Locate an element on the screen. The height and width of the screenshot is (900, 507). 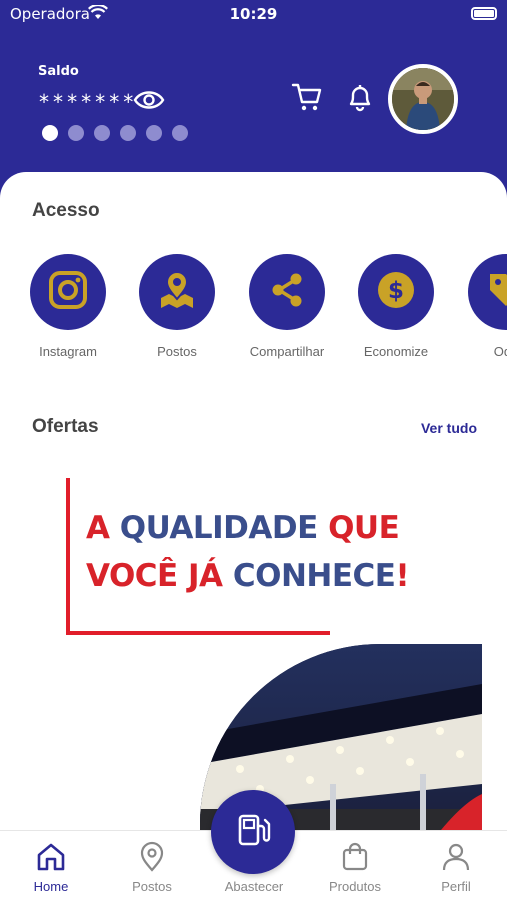
acesso-item-label: Economize is located at coordinates (396, 351).